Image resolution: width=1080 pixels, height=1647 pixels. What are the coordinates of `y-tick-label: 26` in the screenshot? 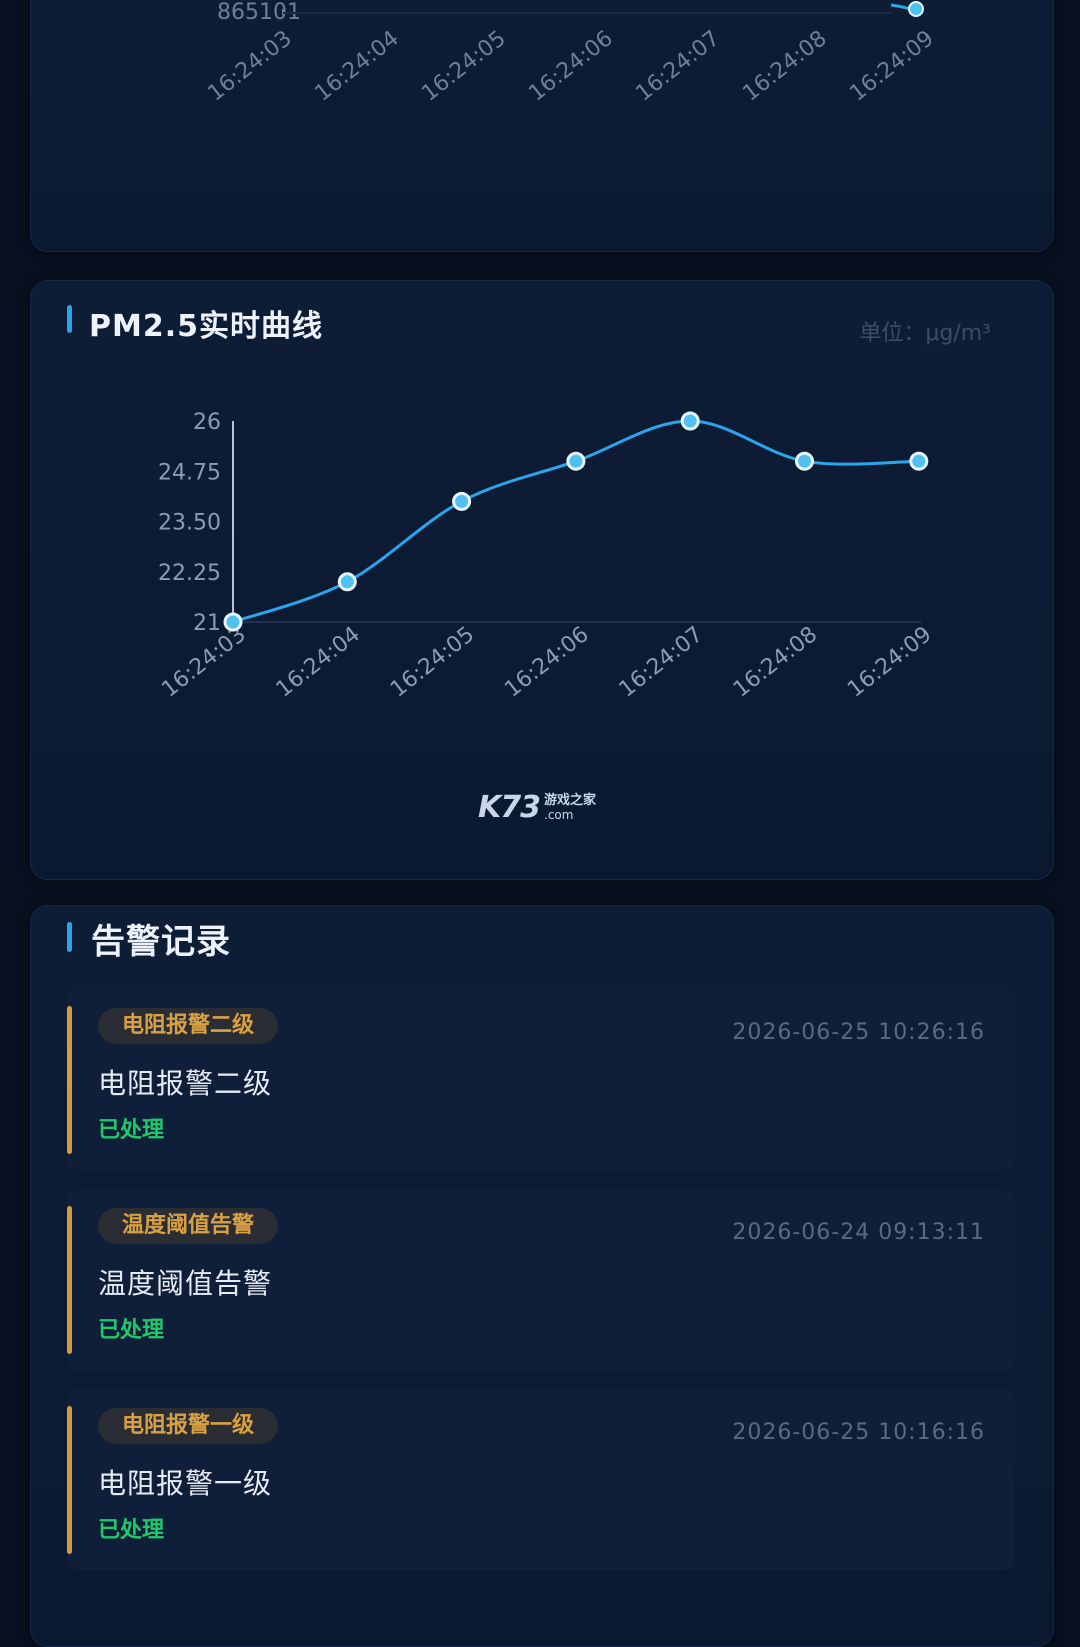 It's located at (207, 422).